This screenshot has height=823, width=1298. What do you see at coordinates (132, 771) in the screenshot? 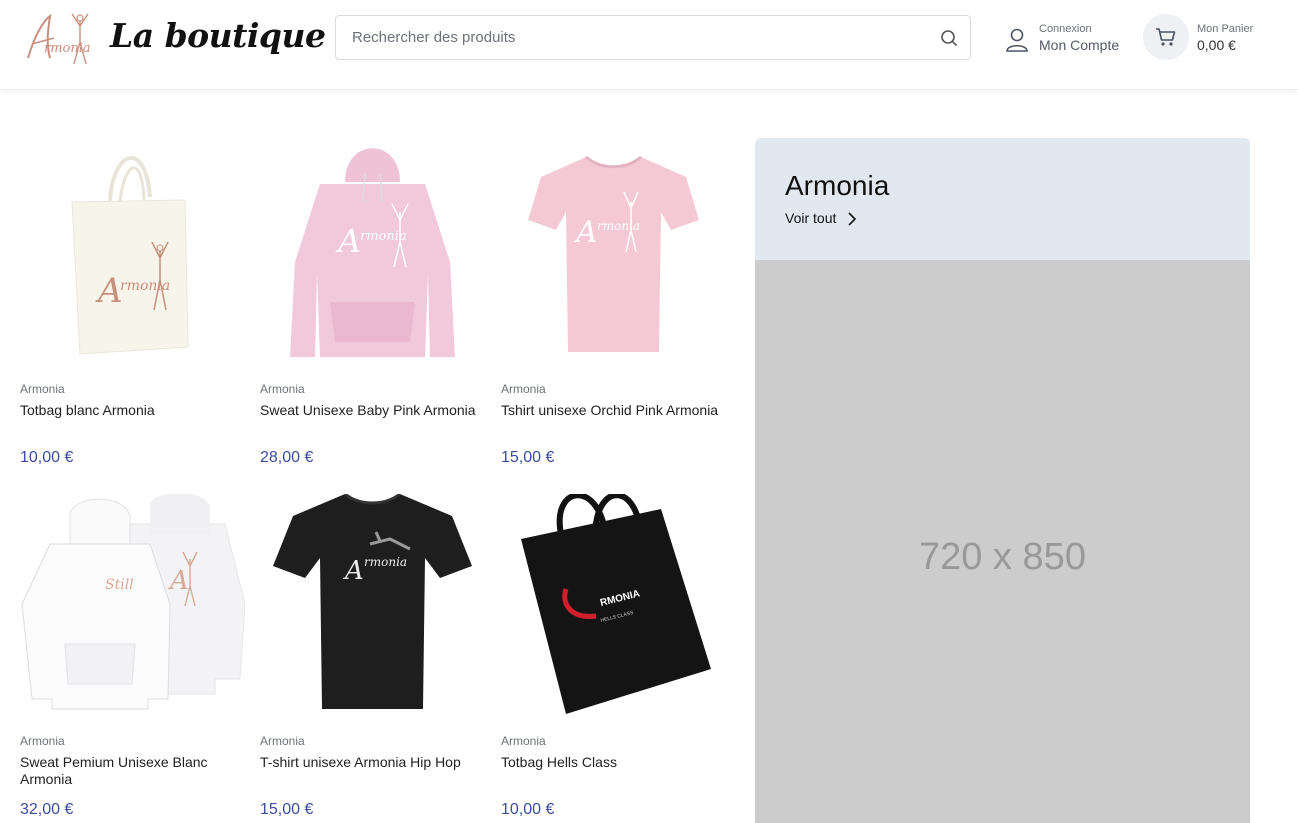
I see `product-name: Sweat Pemium Unisexe Blanc Armonia` at bounding box center [132, 771].